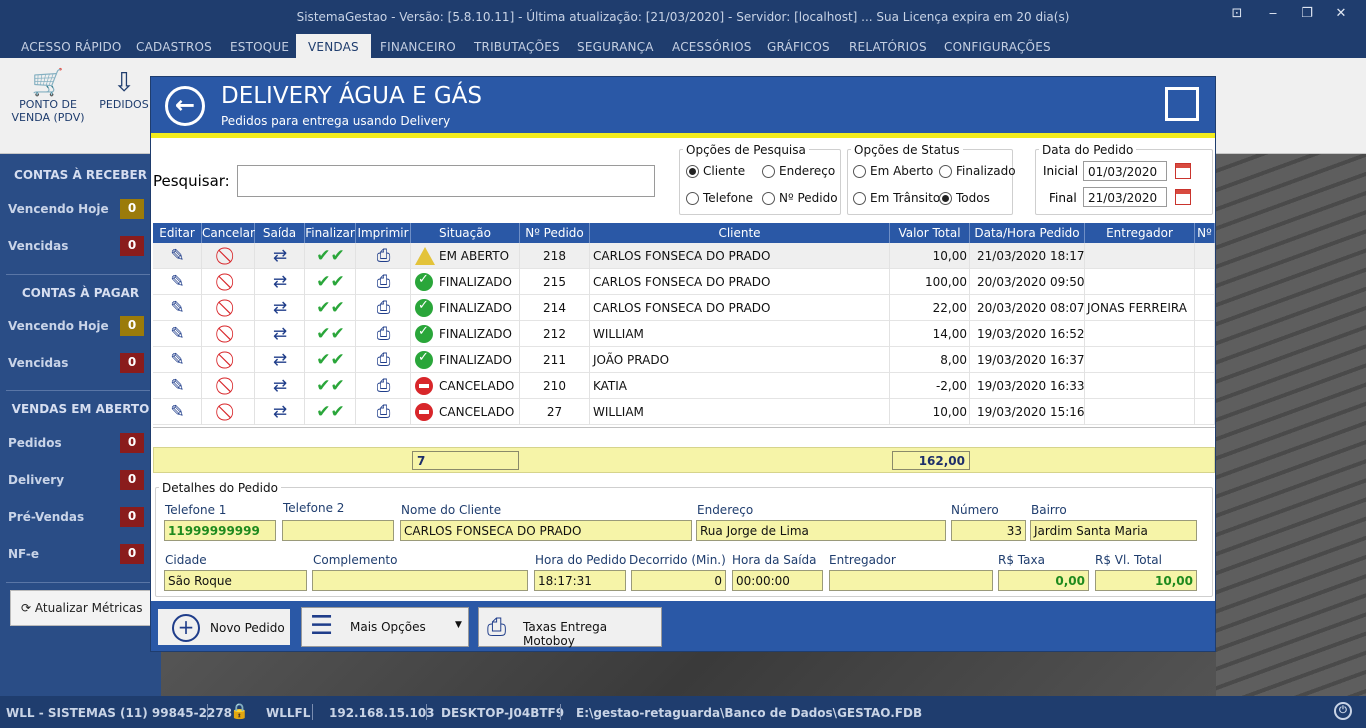 Image resolution: width=1366 pixels, height=728 pixels. Describe the element at coordinates (338, 530) in the screenshot. I see `telefone2-field` at that location.